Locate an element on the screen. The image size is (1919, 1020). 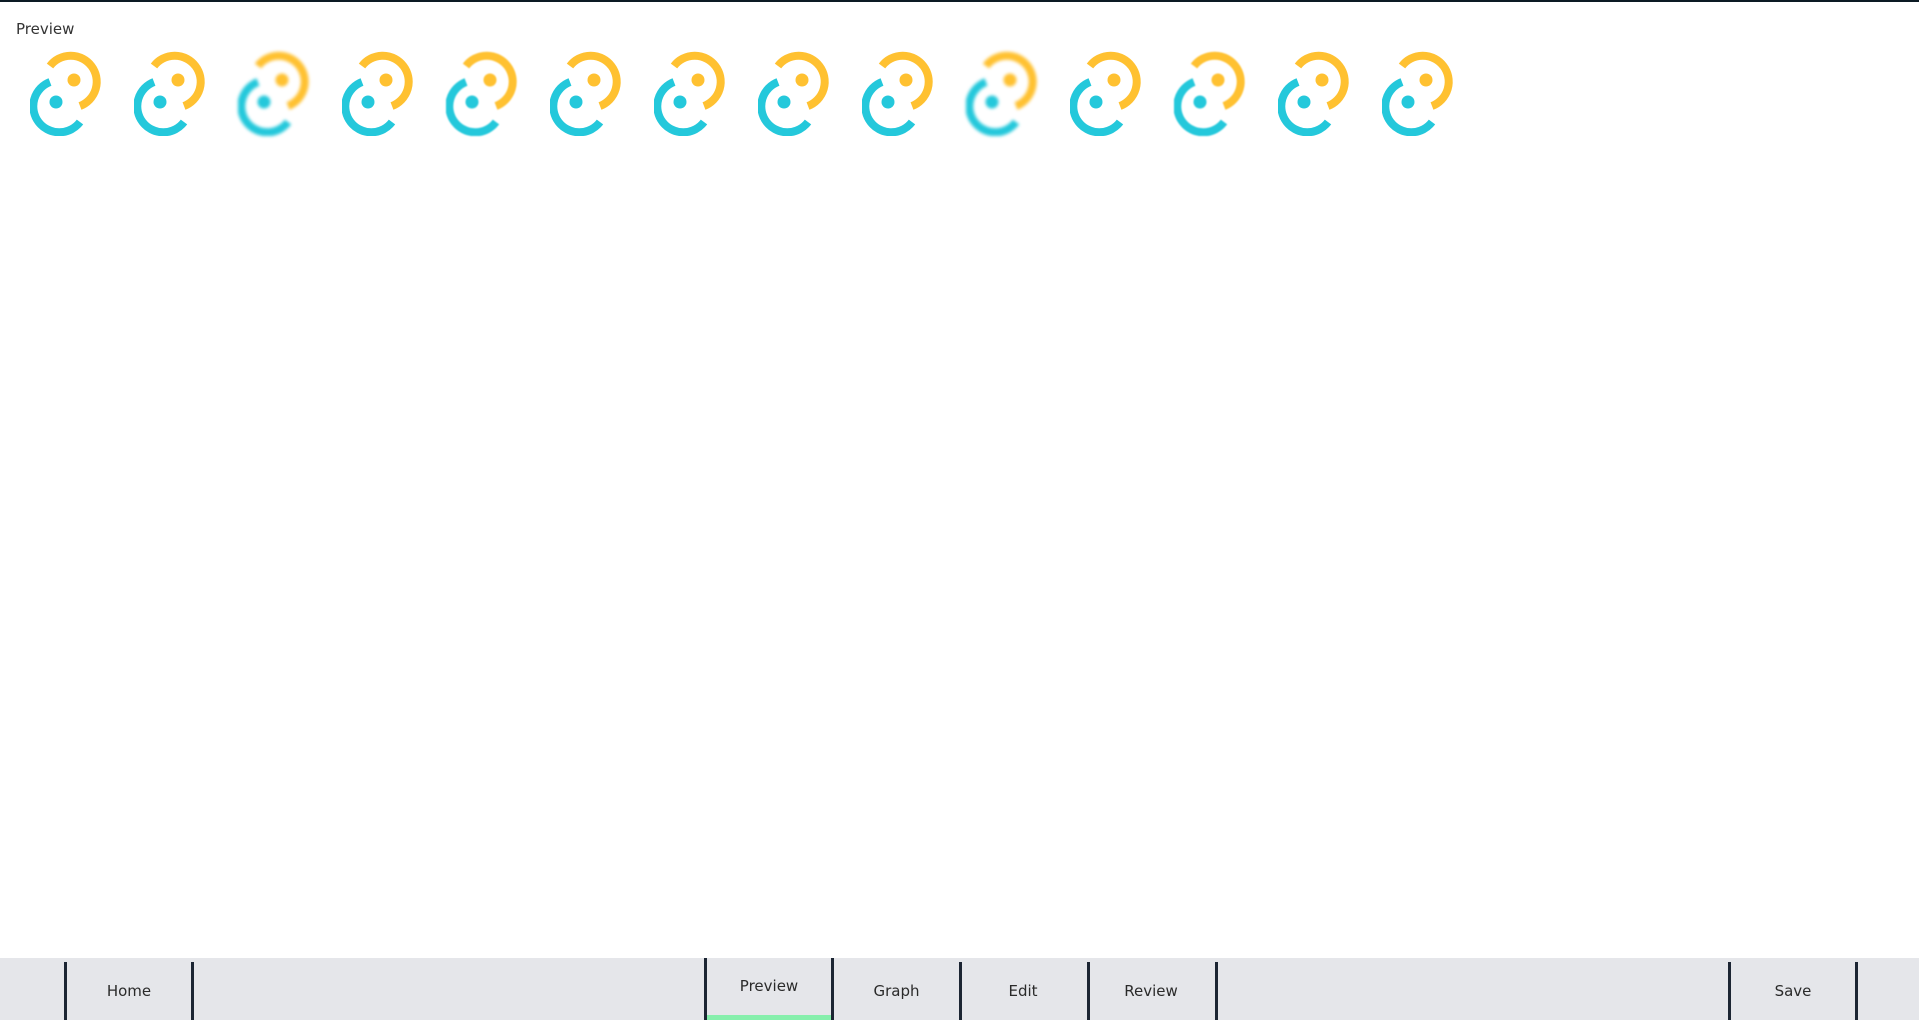
tab-edit: Edit is located at coordinates (1024, 991).